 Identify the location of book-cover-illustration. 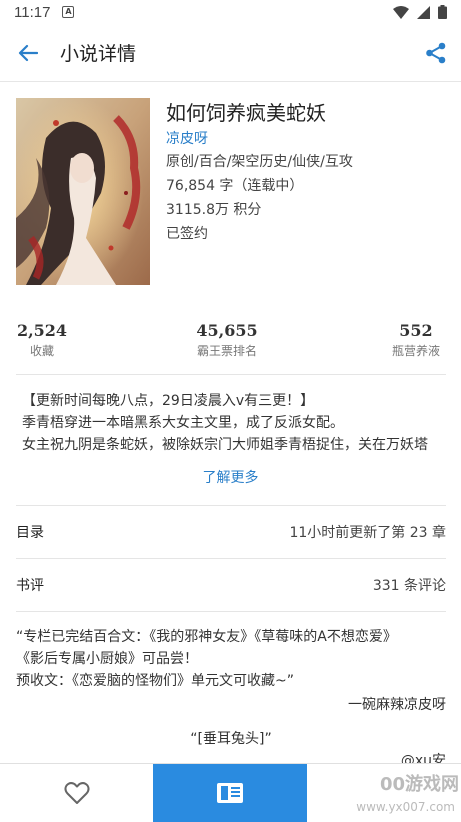
(83, 191).